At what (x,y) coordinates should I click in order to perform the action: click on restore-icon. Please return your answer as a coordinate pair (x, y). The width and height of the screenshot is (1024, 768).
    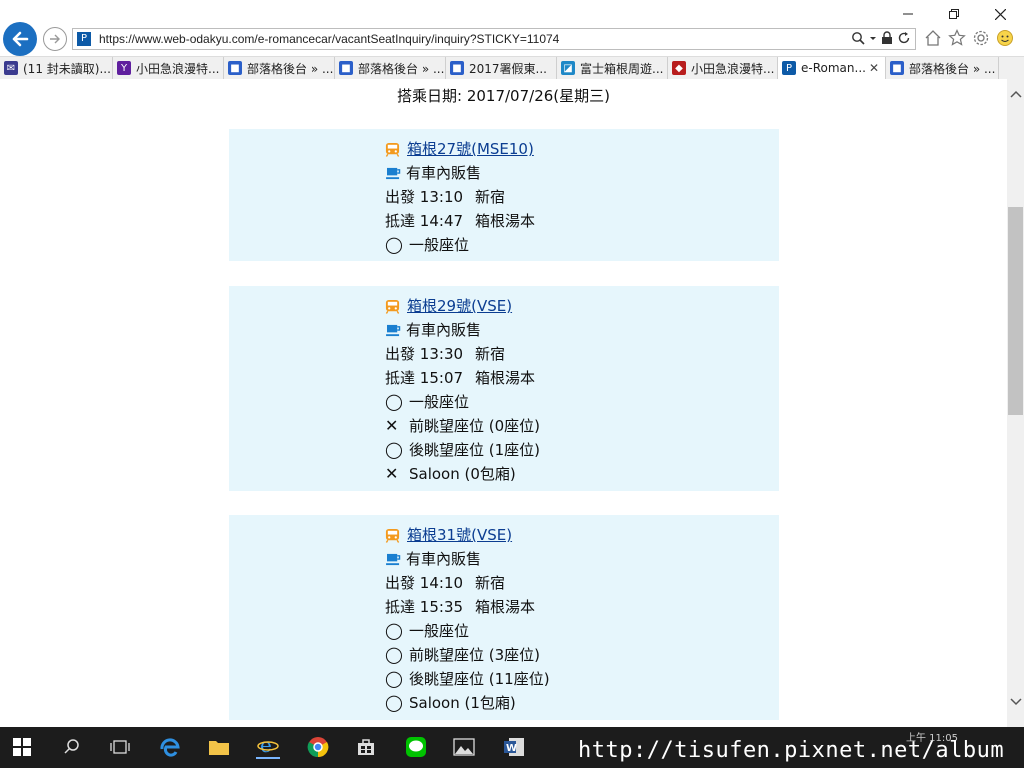
    Looking at the image, I should click on (954, 14).